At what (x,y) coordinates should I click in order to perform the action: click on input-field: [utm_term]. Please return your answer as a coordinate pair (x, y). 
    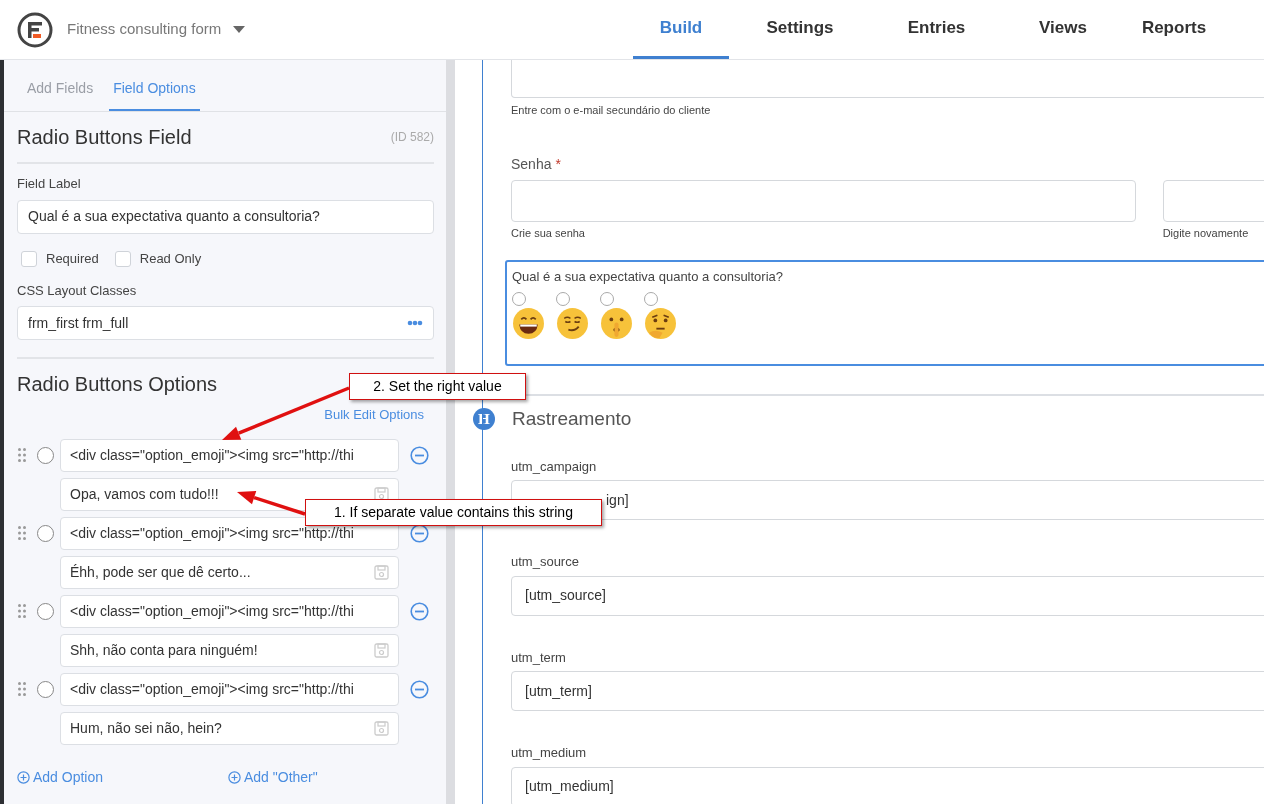
    Looking at the image, I should click on (887, 691).